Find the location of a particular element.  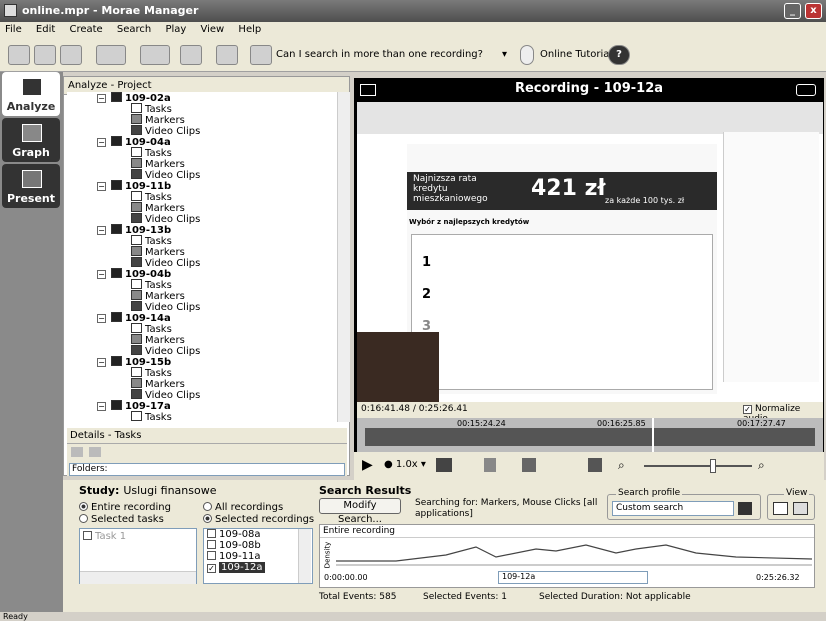

all-recordings-radio is located at coordinates (207, 506).